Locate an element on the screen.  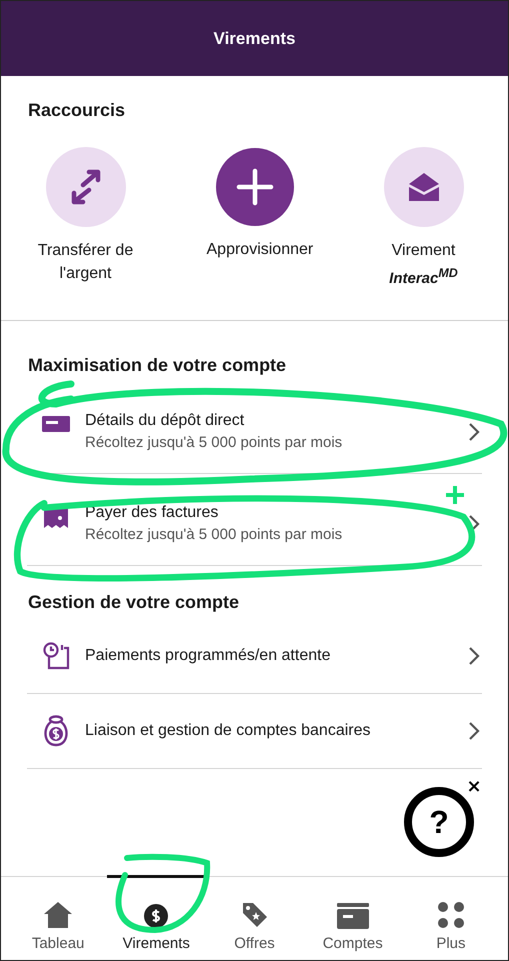
nav-tab: Plus is located at coordinates (451, 917).